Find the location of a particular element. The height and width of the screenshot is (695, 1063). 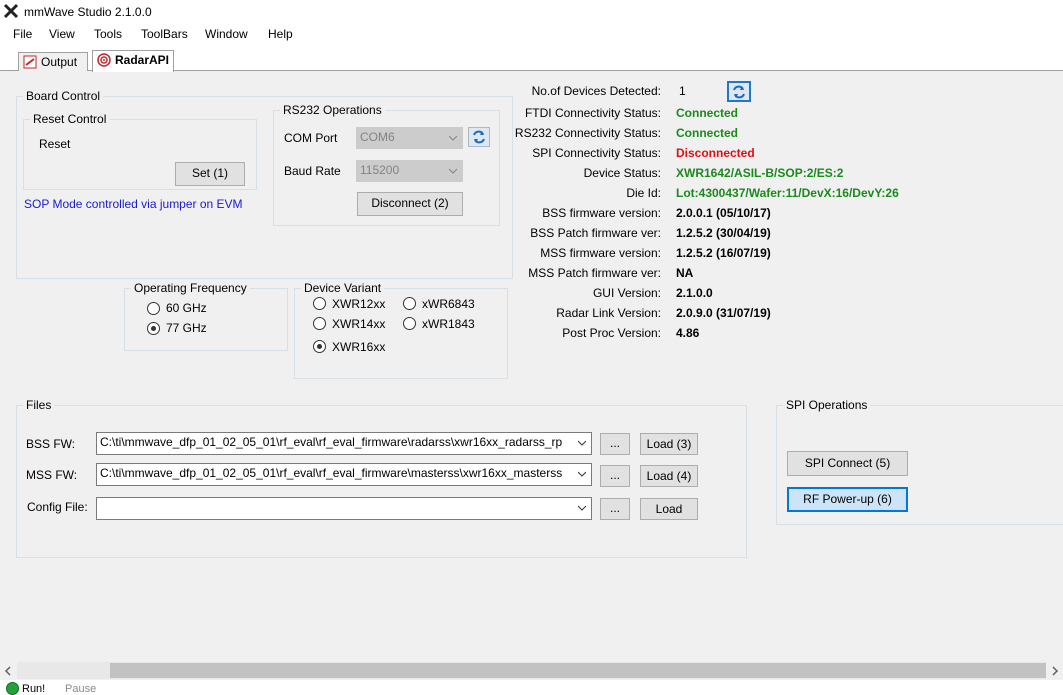

radio-xwr16xx-label: XWR16xx is located at coordinates (359, 347).